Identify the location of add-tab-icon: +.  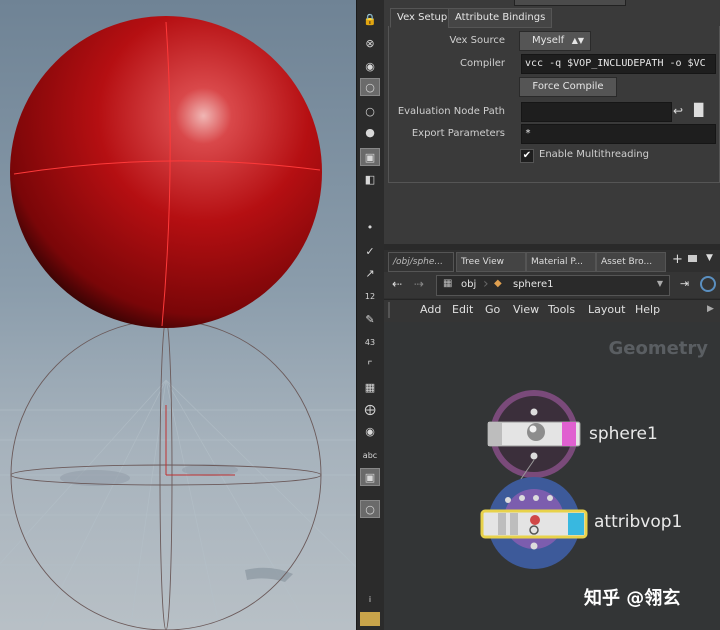
(677, 259).